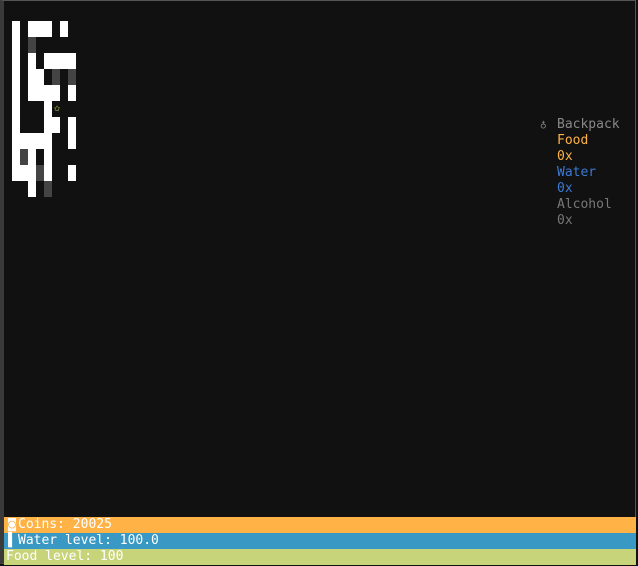  I want to click on item-food-label: Food, so click(573, 140).